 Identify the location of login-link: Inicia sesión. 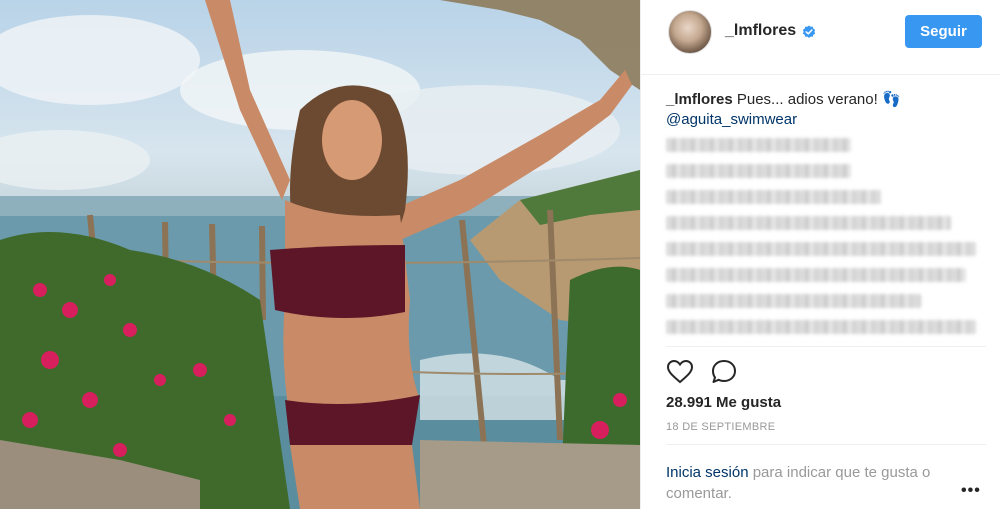
(707, 472).